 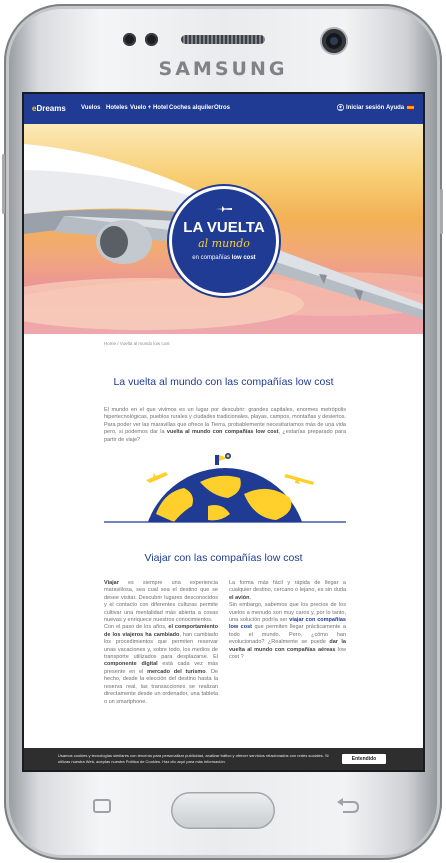 What do you see at coordinates (102, 806) in the screenshot?
I see `recent-apps-icon` at bounding box center [102, 806].